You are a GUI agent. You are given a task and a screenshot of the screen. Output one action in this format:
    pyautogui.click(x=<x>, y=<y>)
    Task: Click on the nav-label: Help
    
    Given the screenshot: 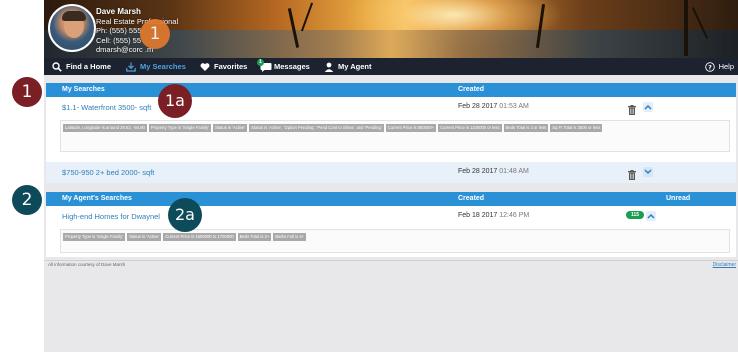 What is the action you would take?
    pyautogui.click(x=726, y=66)
    